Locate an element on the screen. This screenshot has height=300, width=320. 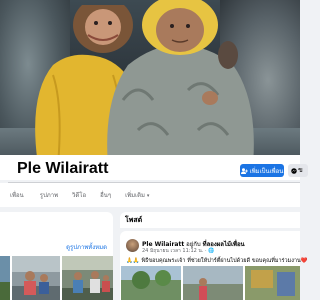
add-friend-button: เพิ่มเป็นเพื่อน is located at coordinates (262, 170).